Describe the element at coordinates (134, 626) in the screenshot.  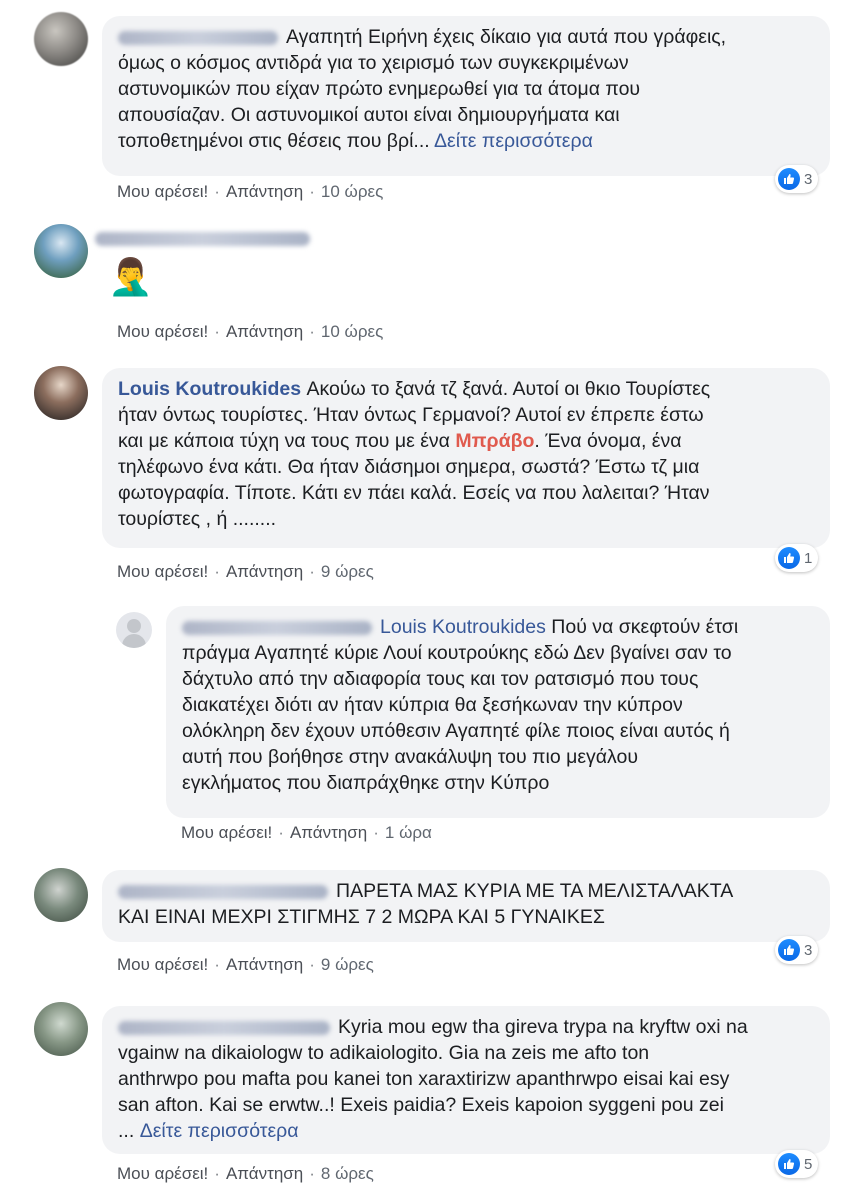
I see `default-user-icon` at that location.